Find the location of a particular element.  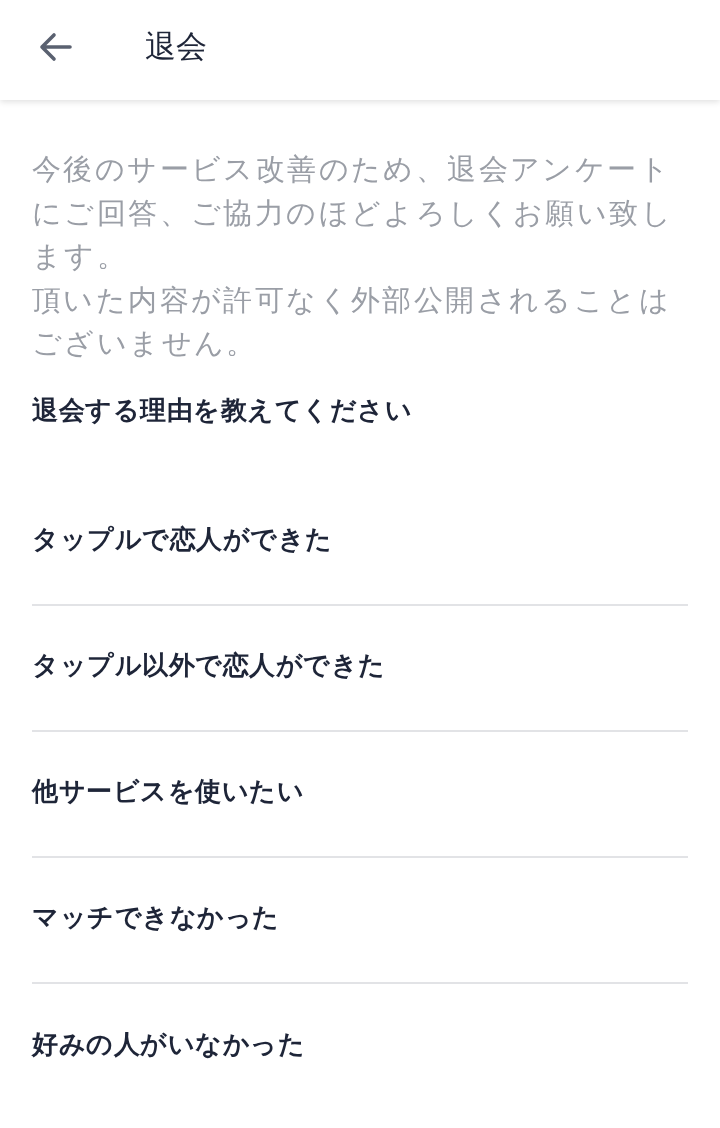

back-arrow-icon is located at coordinates (55, 47).